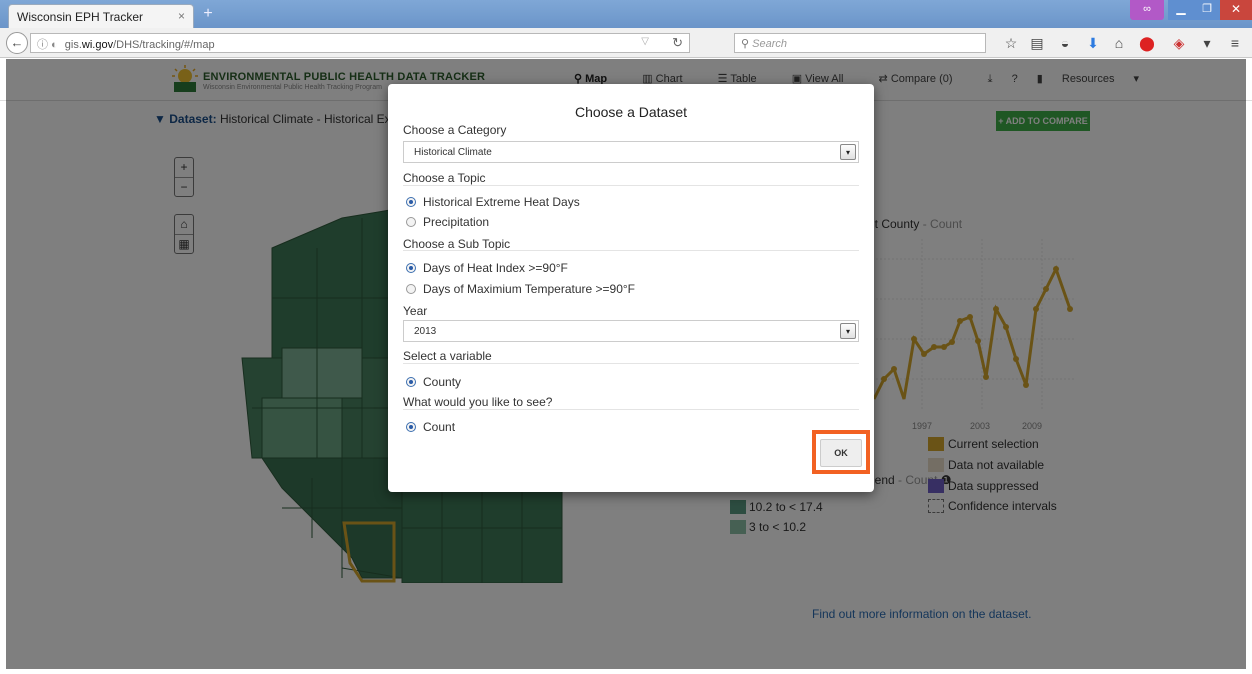  What do you see at coordinates (631, 152) in the screenshot?
I see `category-select: Historical Climate ▾` at bounding box center [631, 152].